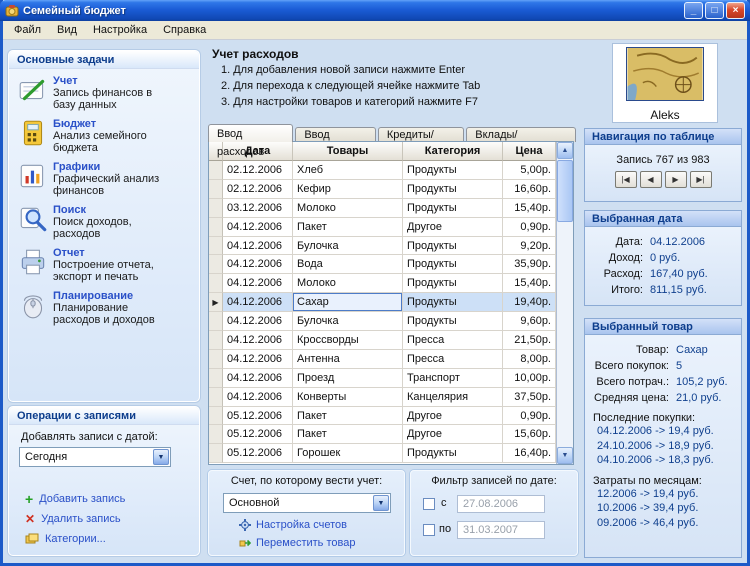 The image size is (750, 566). I want to click on table-cell-item: Кроссворды, so click(348, 340).